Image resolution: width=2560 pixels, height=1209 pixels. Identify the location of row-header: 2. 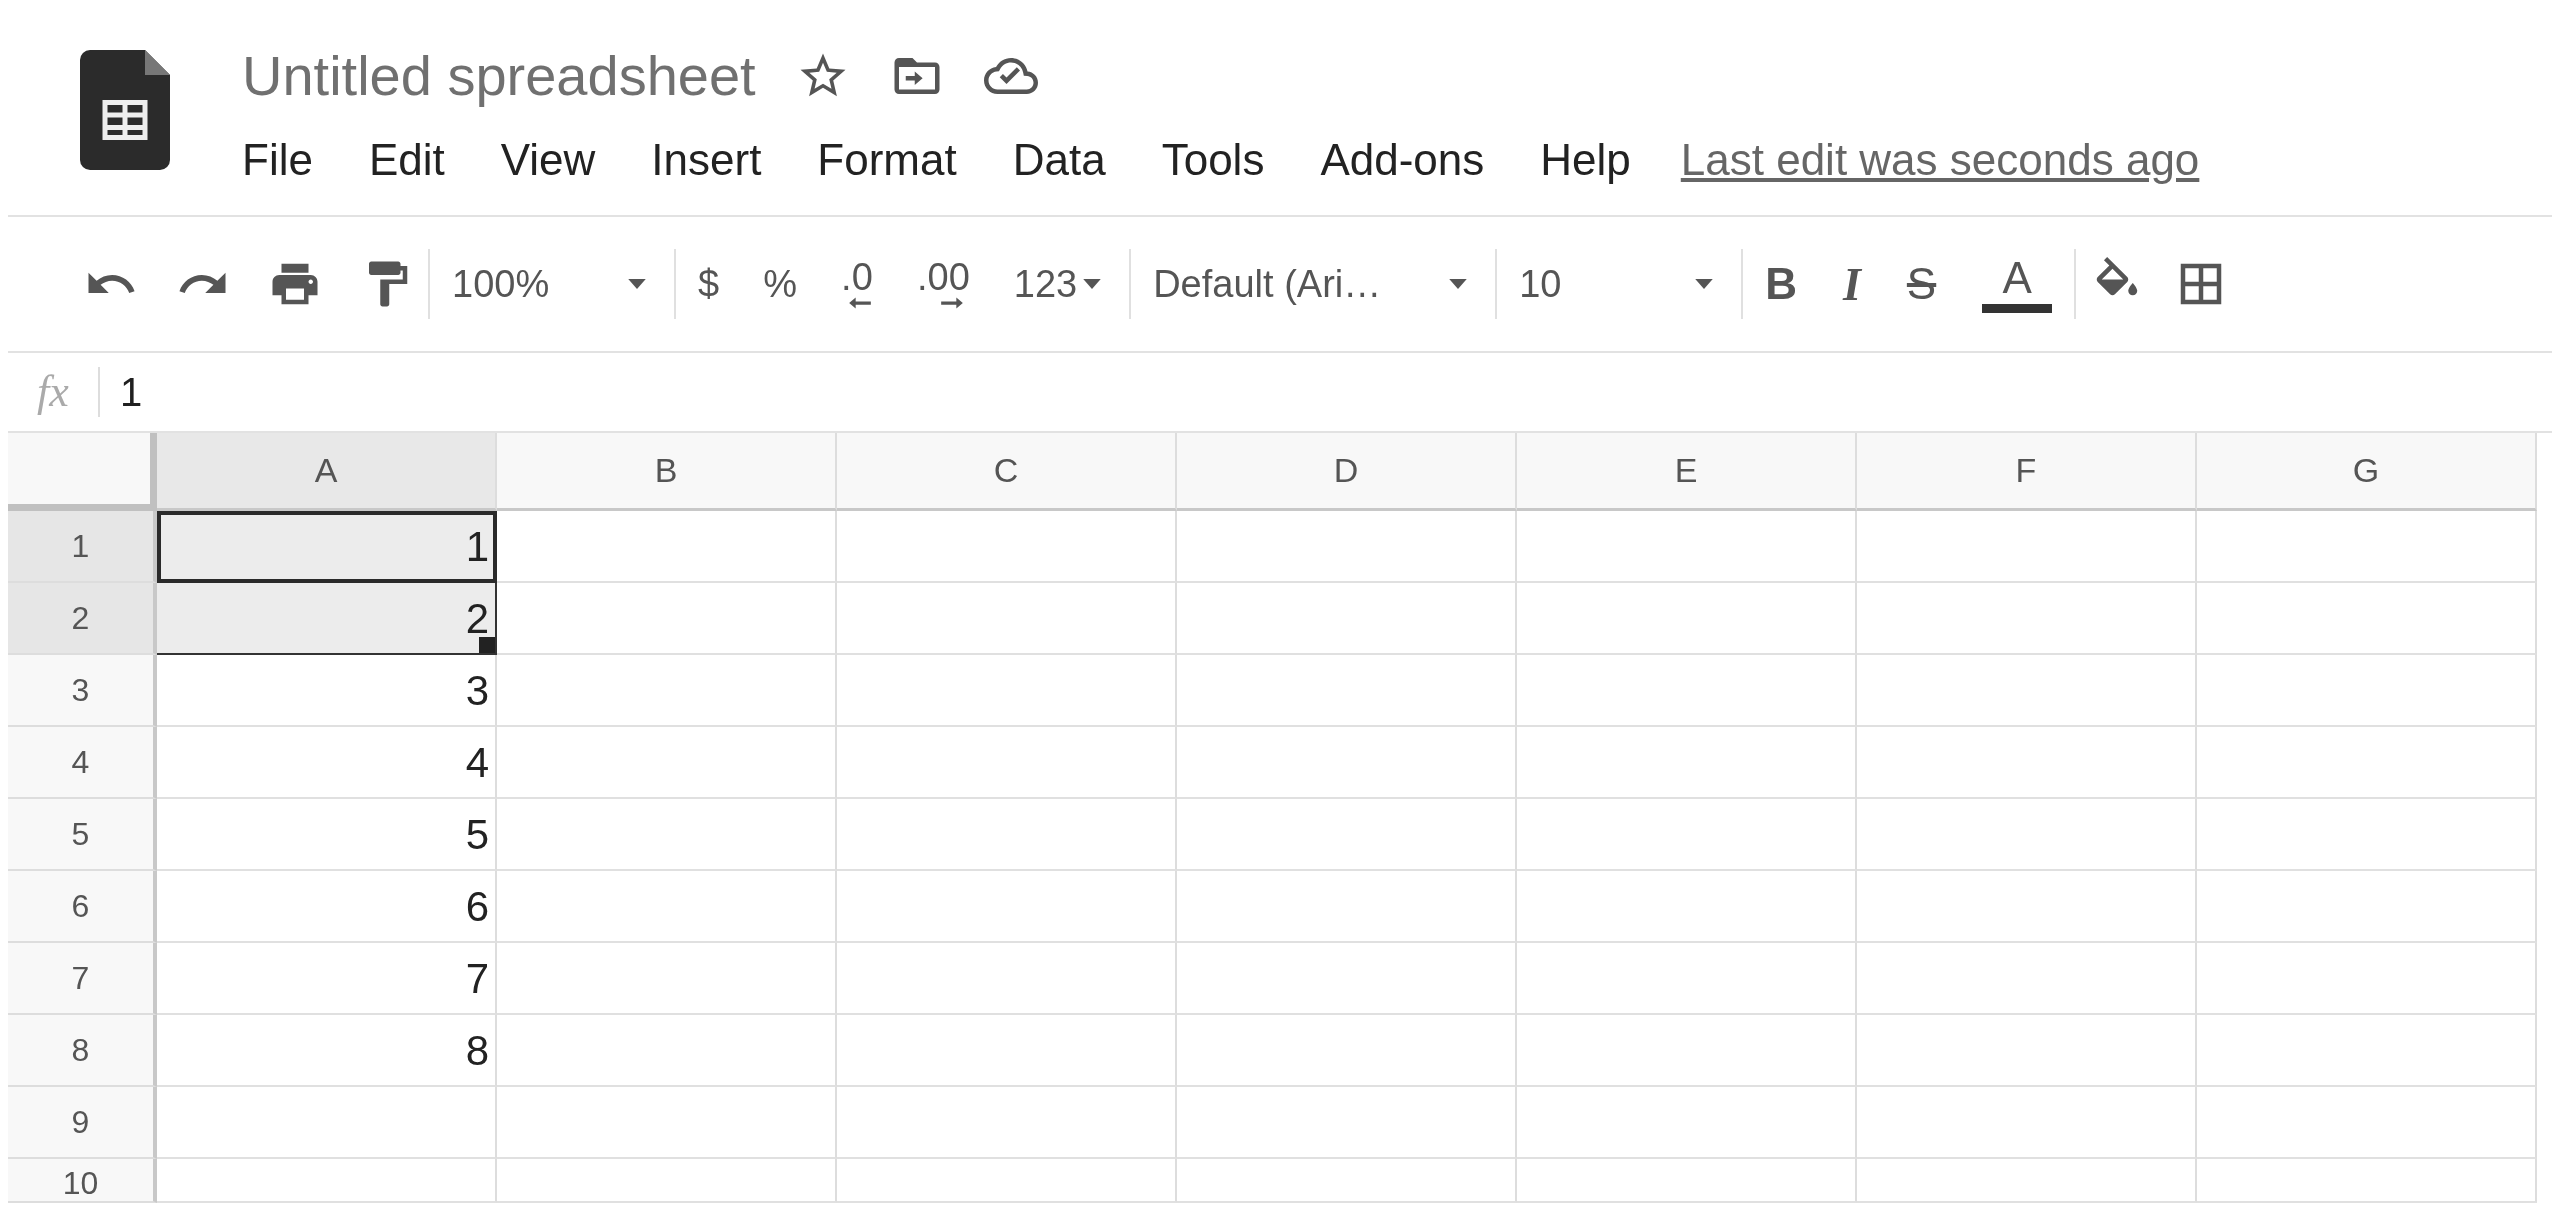
(82, 619).